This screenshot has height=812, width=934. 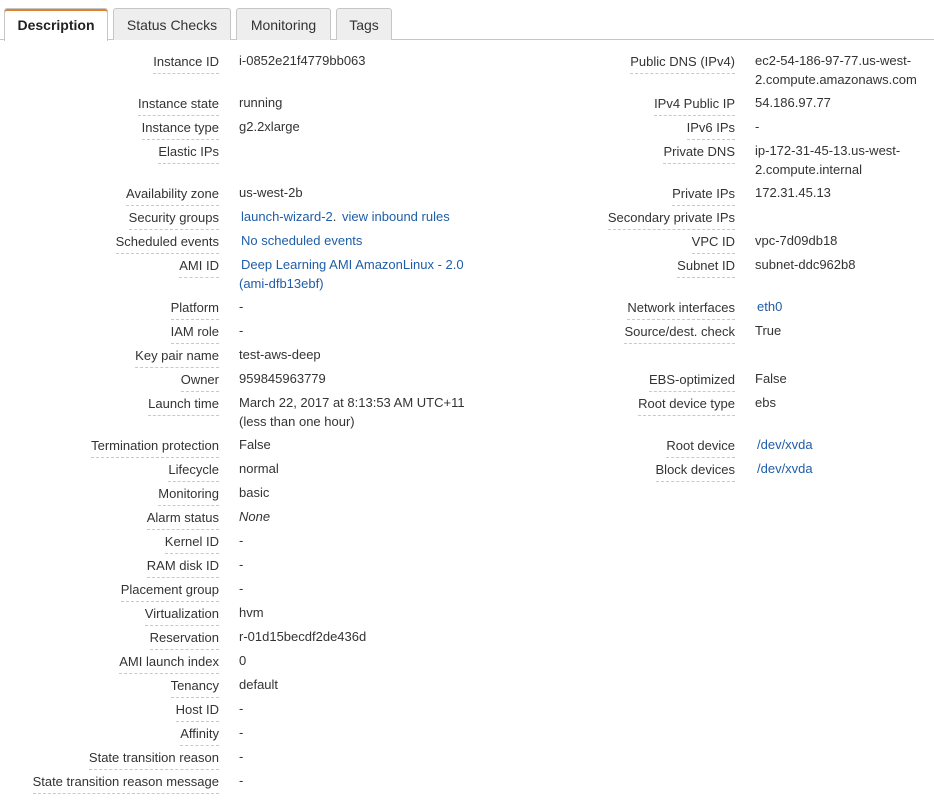 What do you see at coordinates (182, 567) in the screenshot?
I see `label-ram-disk-id: RAM disk ID` at bounding box center [182, 567].